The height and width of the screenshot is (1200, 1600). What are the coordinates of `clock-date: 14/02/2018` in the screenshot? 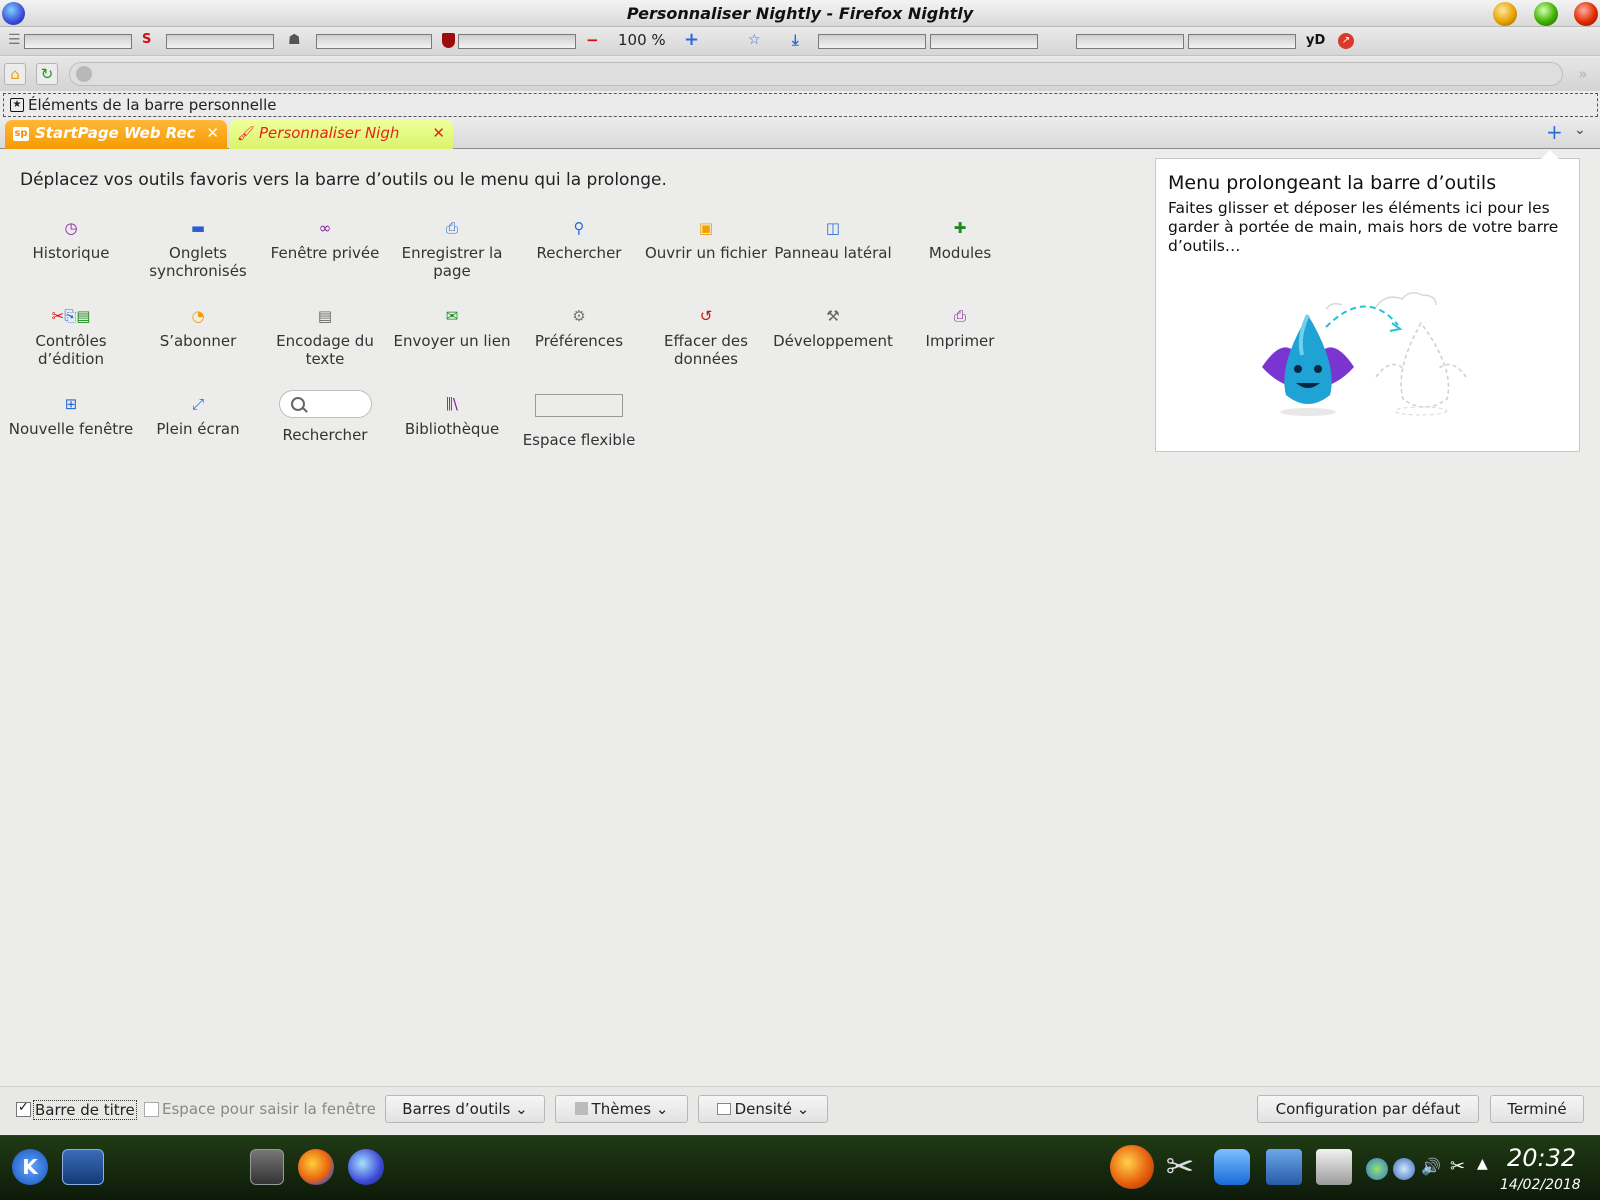 It's located at (1540, 1185).